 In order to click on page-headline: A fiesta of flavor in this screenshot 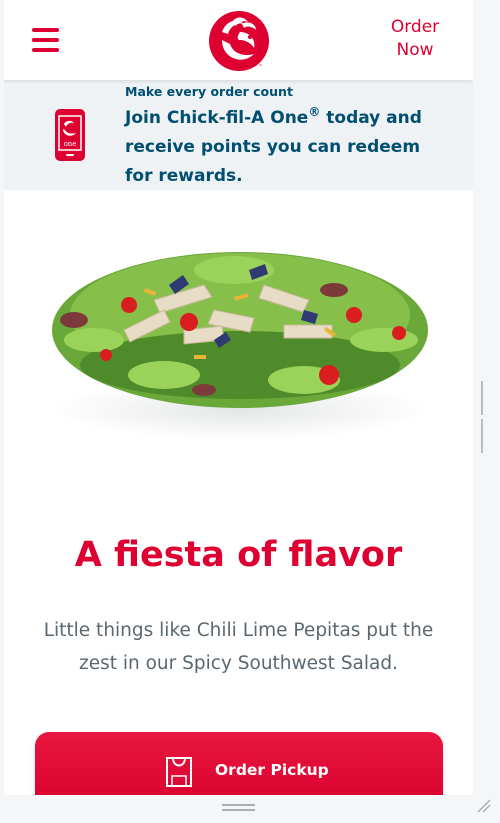, I will do `click(238, 555)`.